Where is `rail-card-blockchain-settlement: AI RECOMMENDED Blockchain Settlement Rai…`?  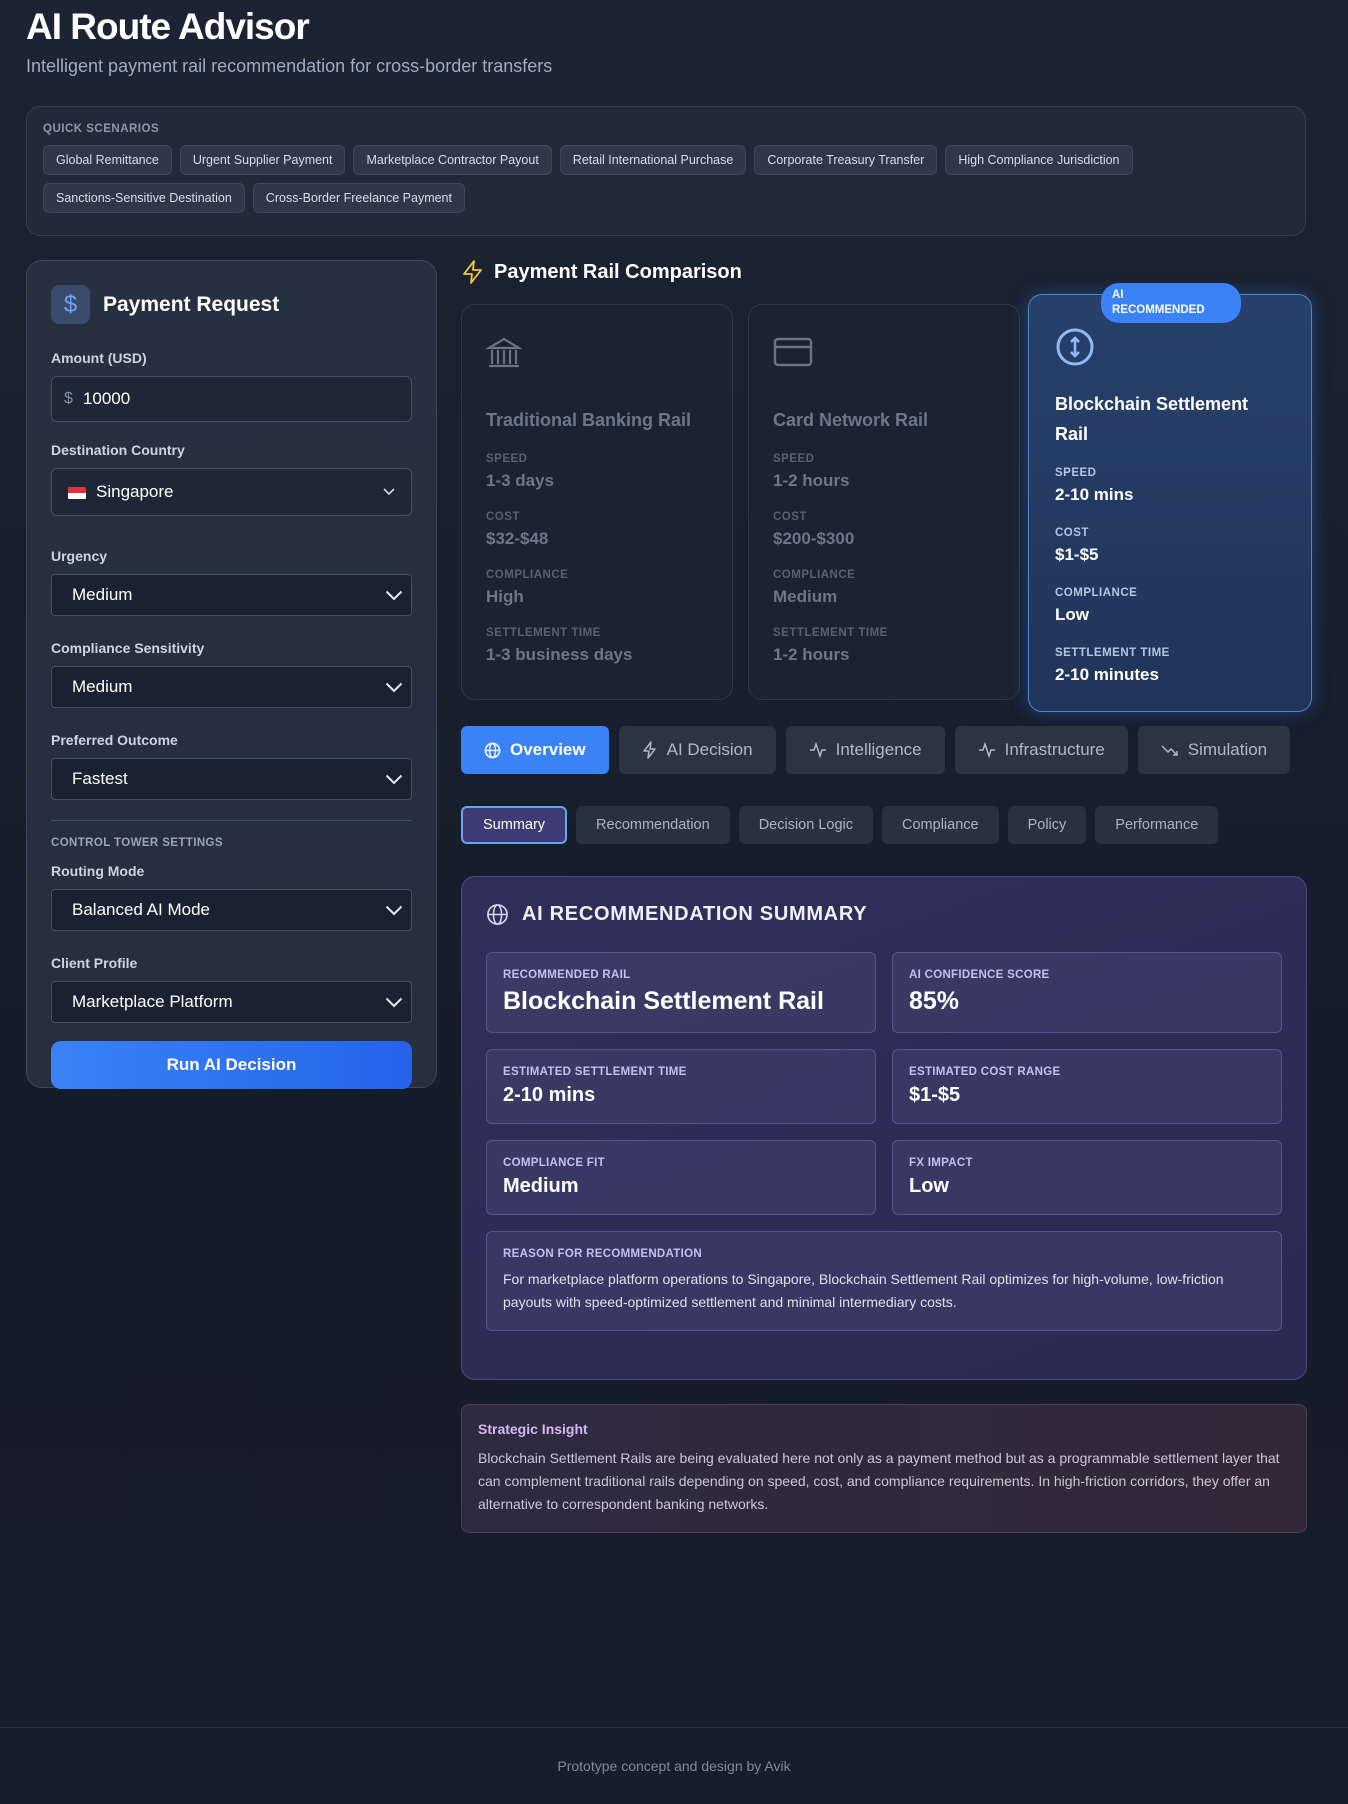
rail-card-blockchain-settlement: AI RECOMMENDED Blockchain Settlement Rai… is located at coordinates (1170, 497).